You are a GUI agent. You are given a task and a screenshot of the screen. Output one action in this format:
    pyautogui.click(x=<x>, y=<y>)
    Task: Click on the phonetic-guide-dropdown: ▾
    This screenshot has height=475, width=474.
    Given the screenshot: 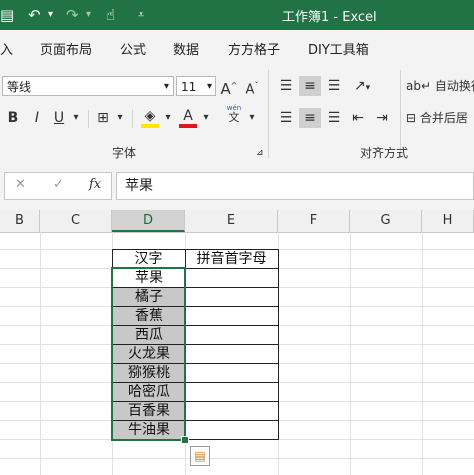 What is the action you would take?
    pyautogui.click(x=252, y=118)
    